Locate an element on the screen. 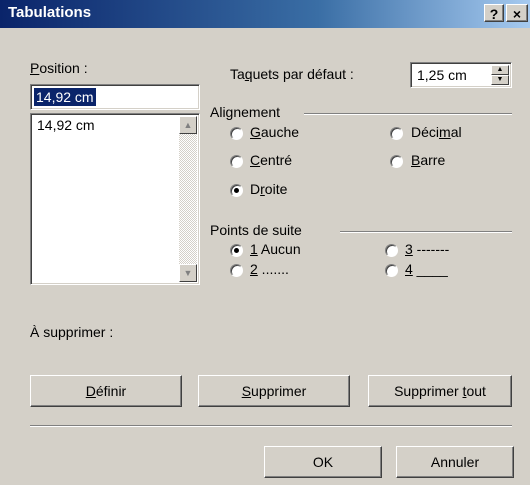  radio-gauche-mnemonic: G is located at coordinates (255, 132).